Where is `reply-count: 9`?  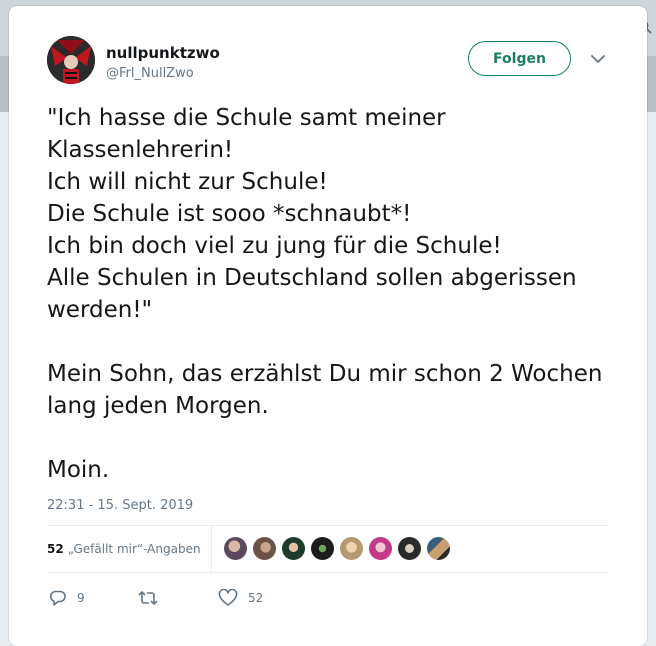
reply-count: 9 is located at coordinates (81, 598).